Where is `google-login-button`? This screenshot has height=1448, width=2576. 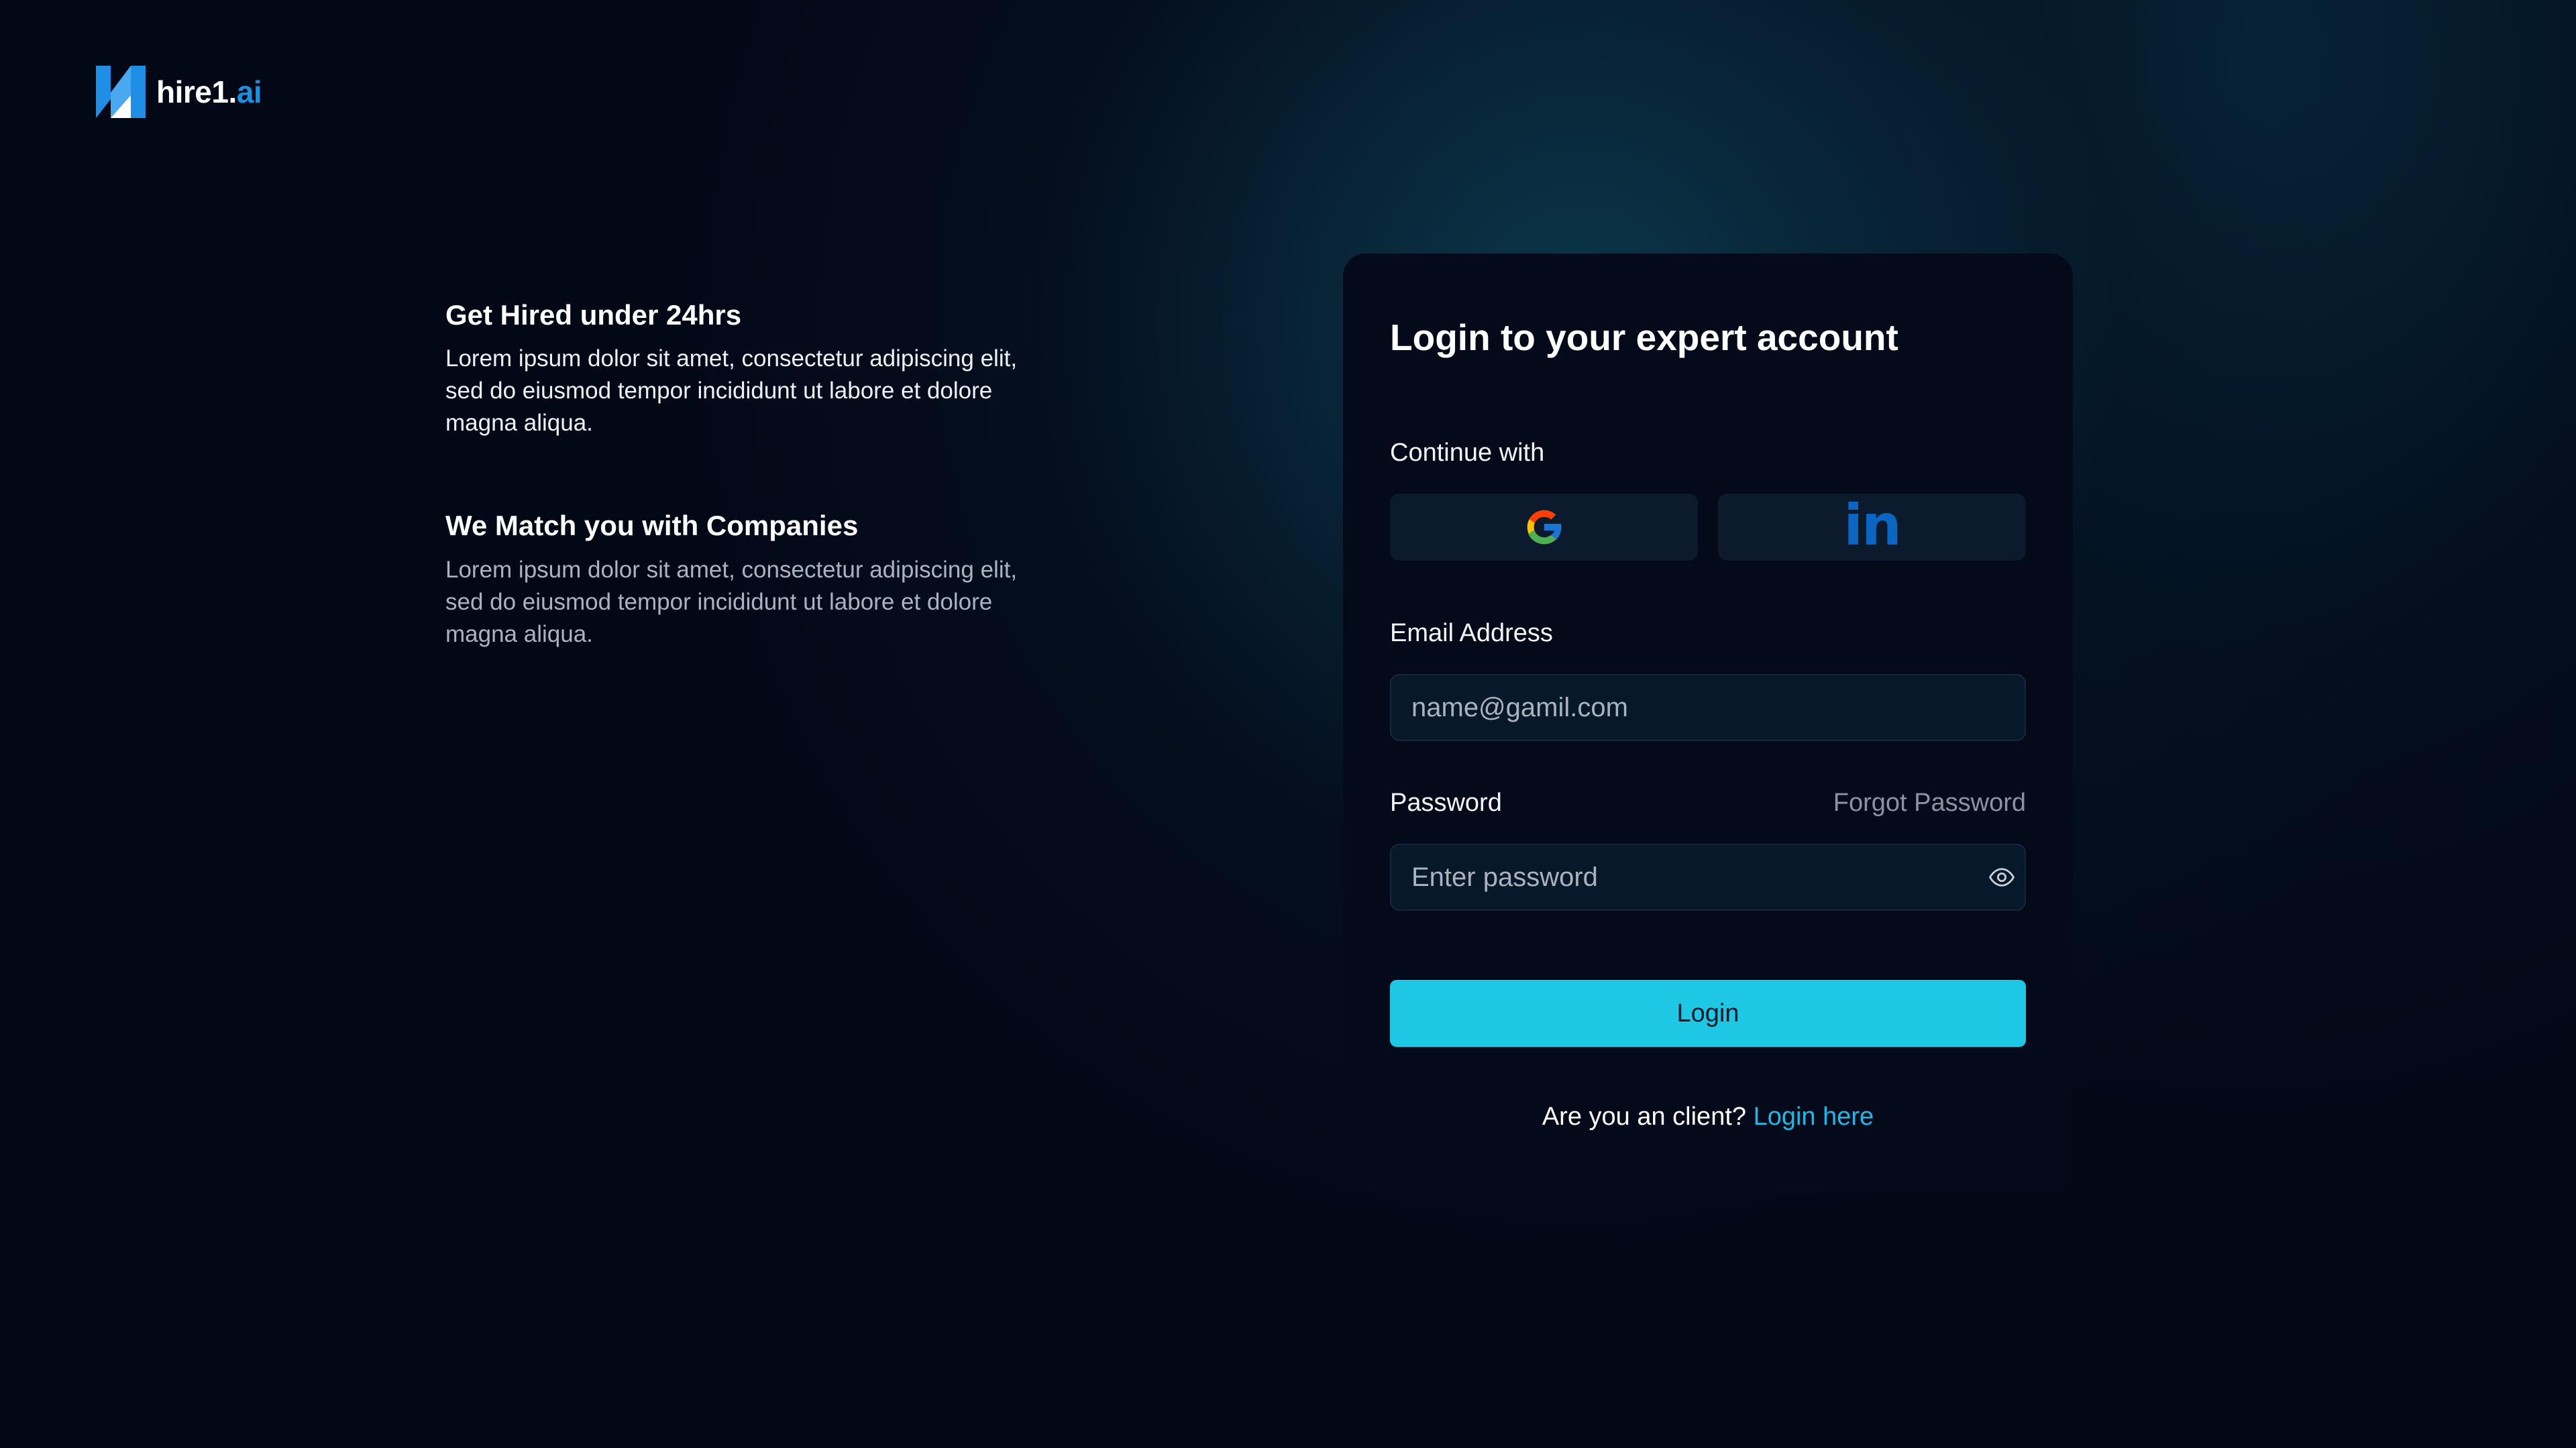
google-login-button is located at coordinates (1544, 527).